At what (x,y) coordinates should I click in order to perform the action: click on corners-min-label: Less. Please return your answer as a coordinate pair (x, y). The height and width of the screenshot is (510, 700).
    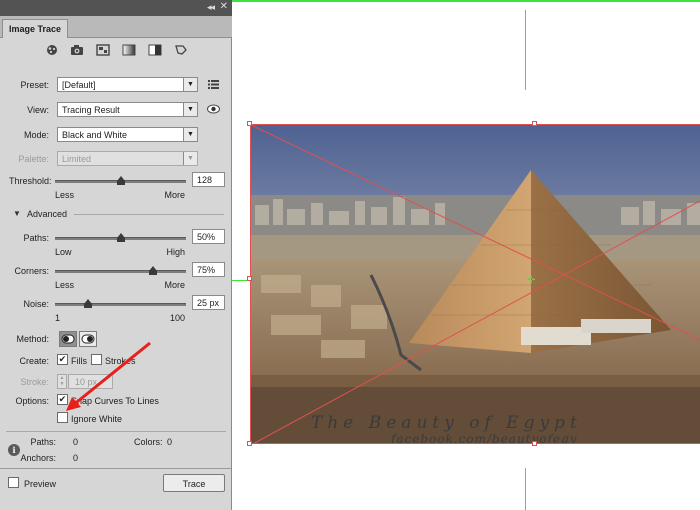
    Looking at the image, I should click on (65, 285).